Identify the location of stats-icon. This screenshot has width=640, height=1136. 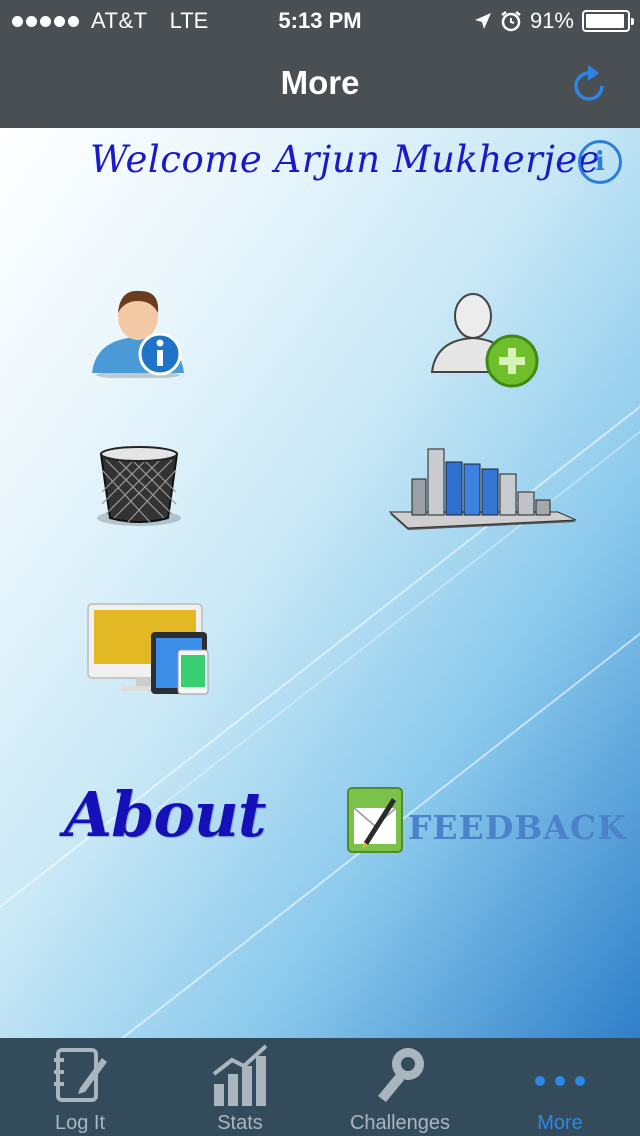
(240, 1075).